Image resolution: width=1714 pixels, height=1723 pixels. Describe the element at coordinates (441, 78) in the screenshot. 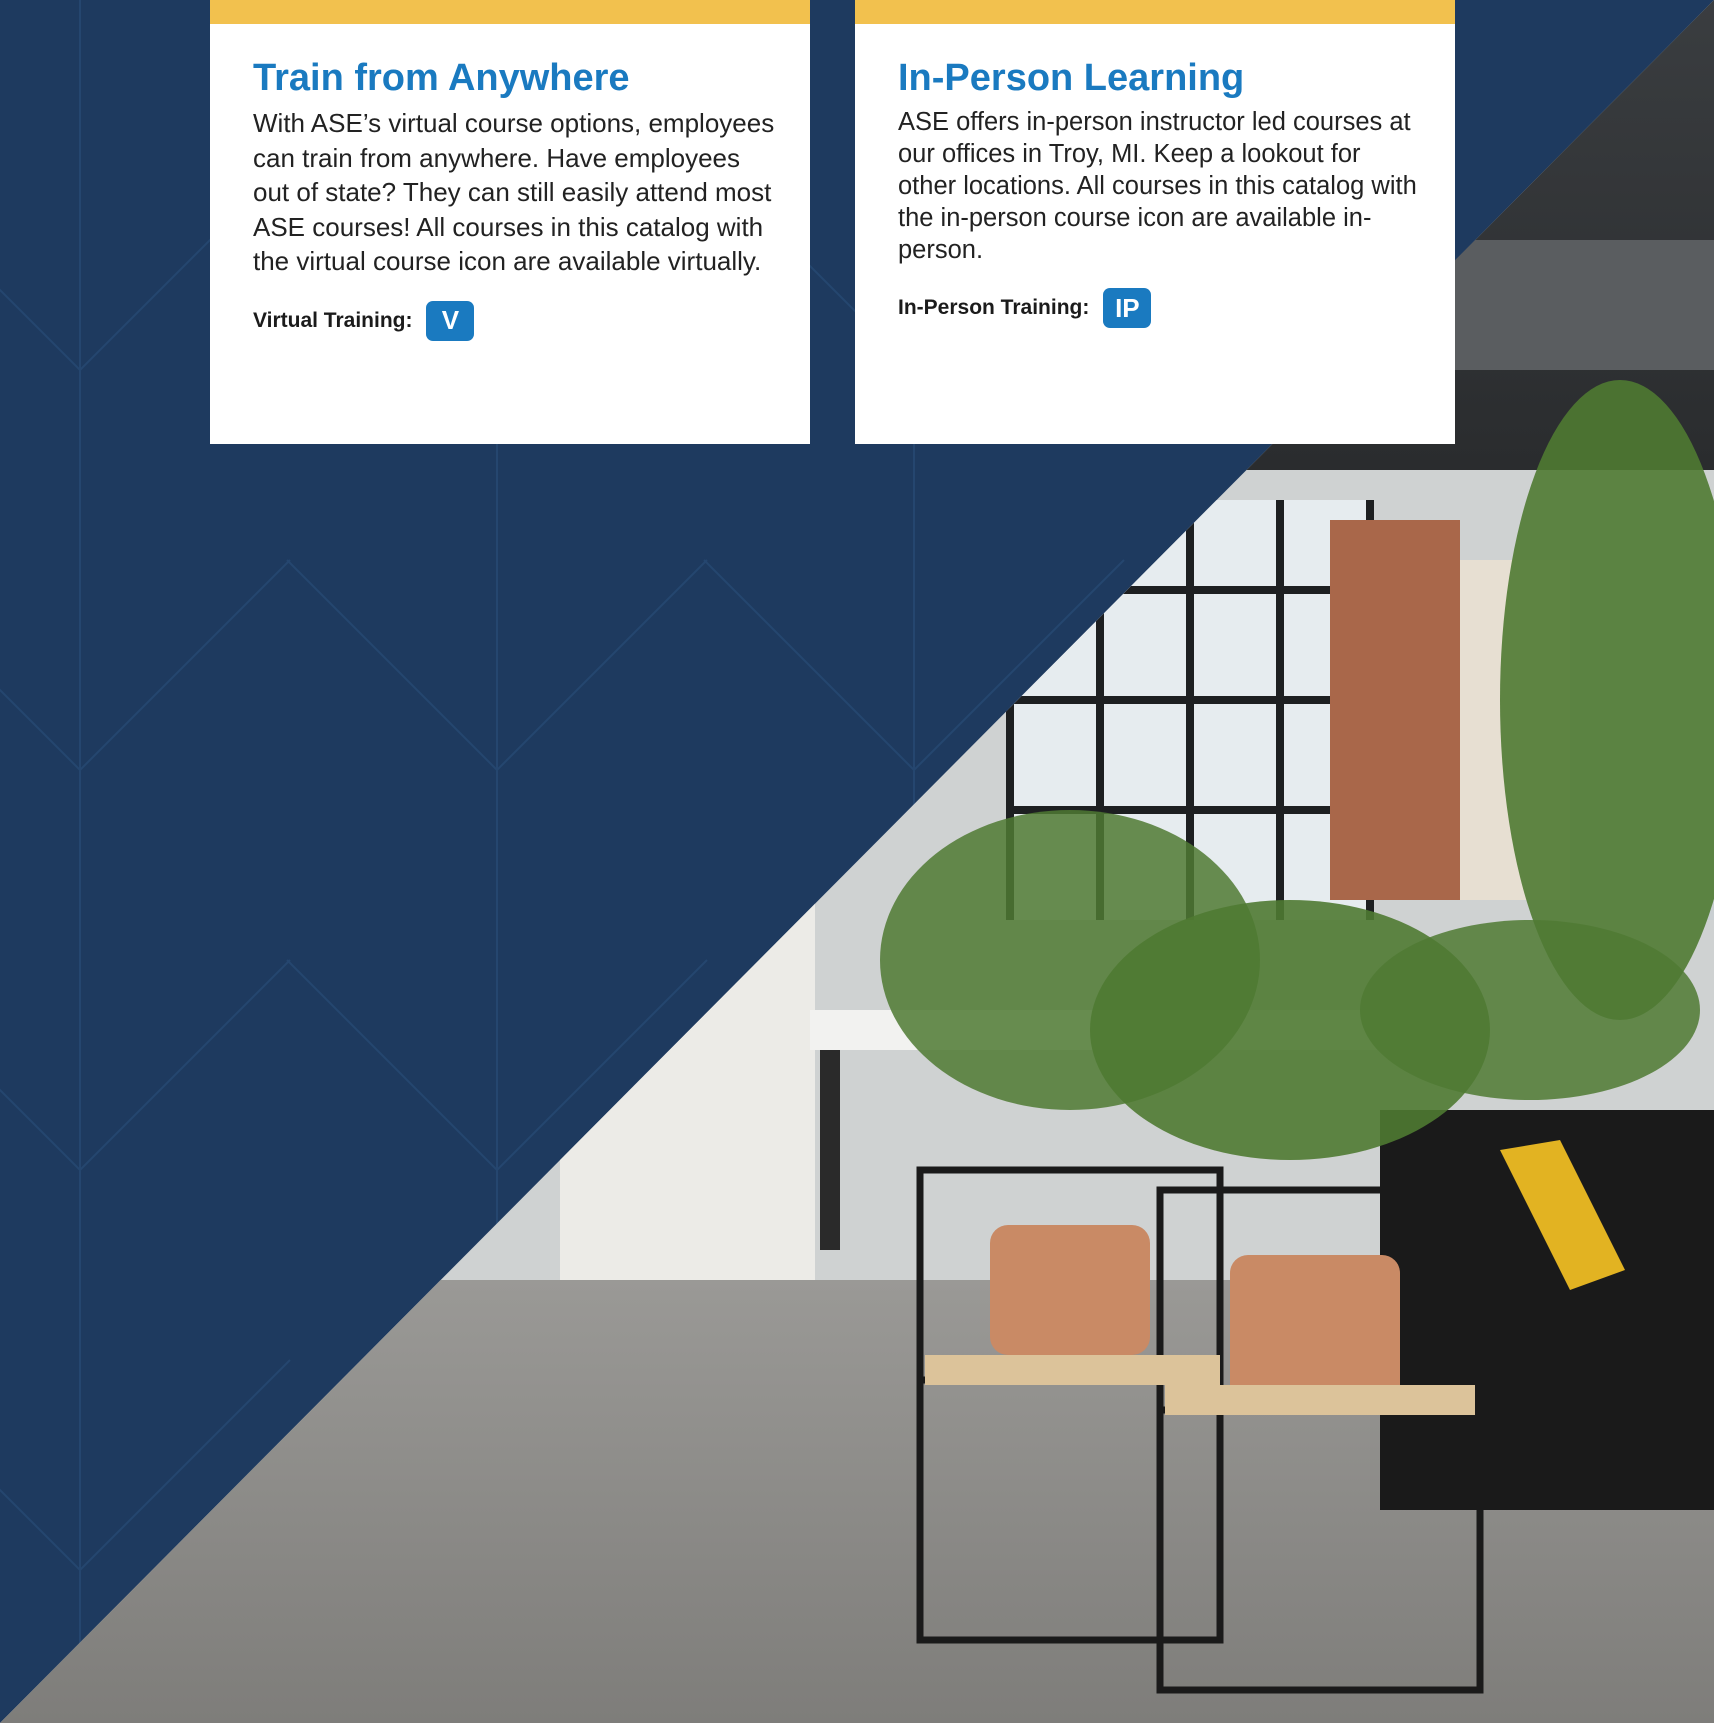

I see `card-title: Train from Anywhere` at that location.